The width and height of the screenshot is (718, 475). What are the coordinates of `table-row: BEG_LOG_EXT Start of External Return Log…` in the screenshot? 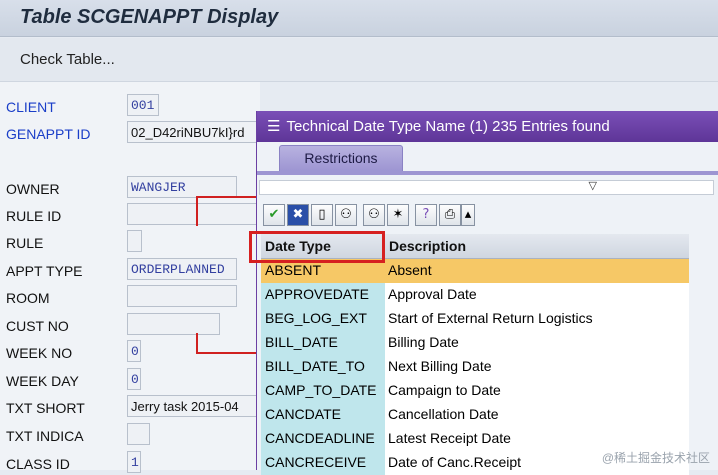 It's located at (475, 319).